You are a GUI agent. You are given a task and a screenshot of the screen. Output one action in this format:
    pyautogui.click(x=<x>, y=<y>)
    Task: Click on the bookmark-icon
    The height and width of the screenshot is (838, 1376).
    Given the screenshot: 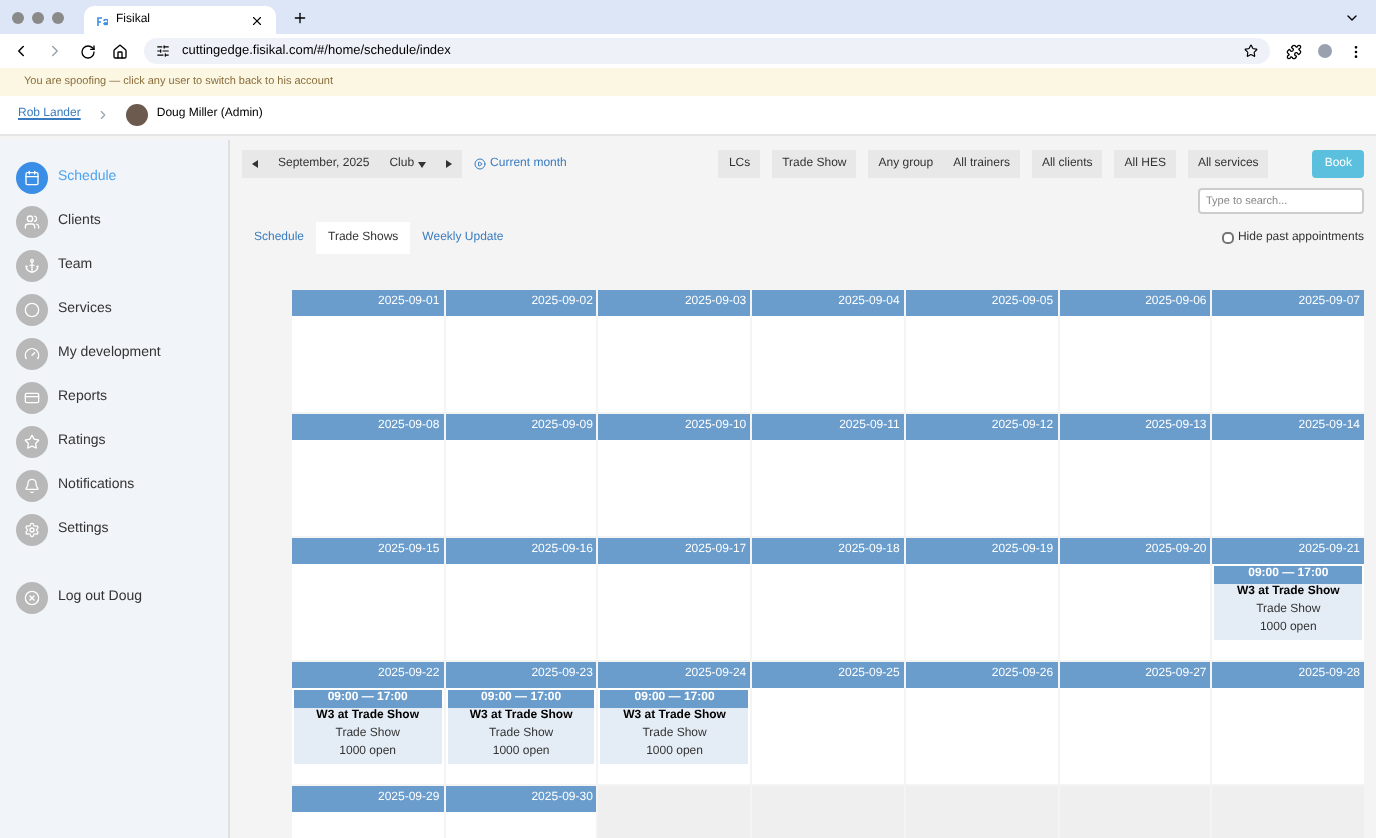 What is the action you would take?
    pyautogui.click(x=1251, y=51)
    